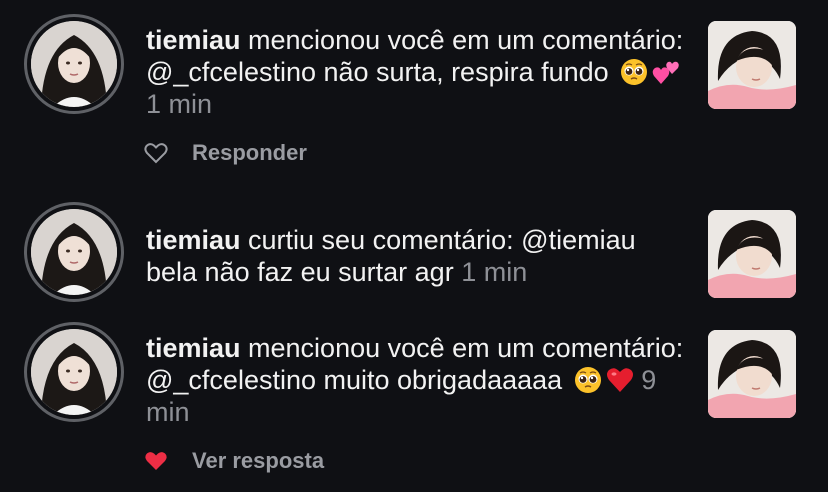  I want to click on notification-actions: Ver resposta, so click(234, 461).